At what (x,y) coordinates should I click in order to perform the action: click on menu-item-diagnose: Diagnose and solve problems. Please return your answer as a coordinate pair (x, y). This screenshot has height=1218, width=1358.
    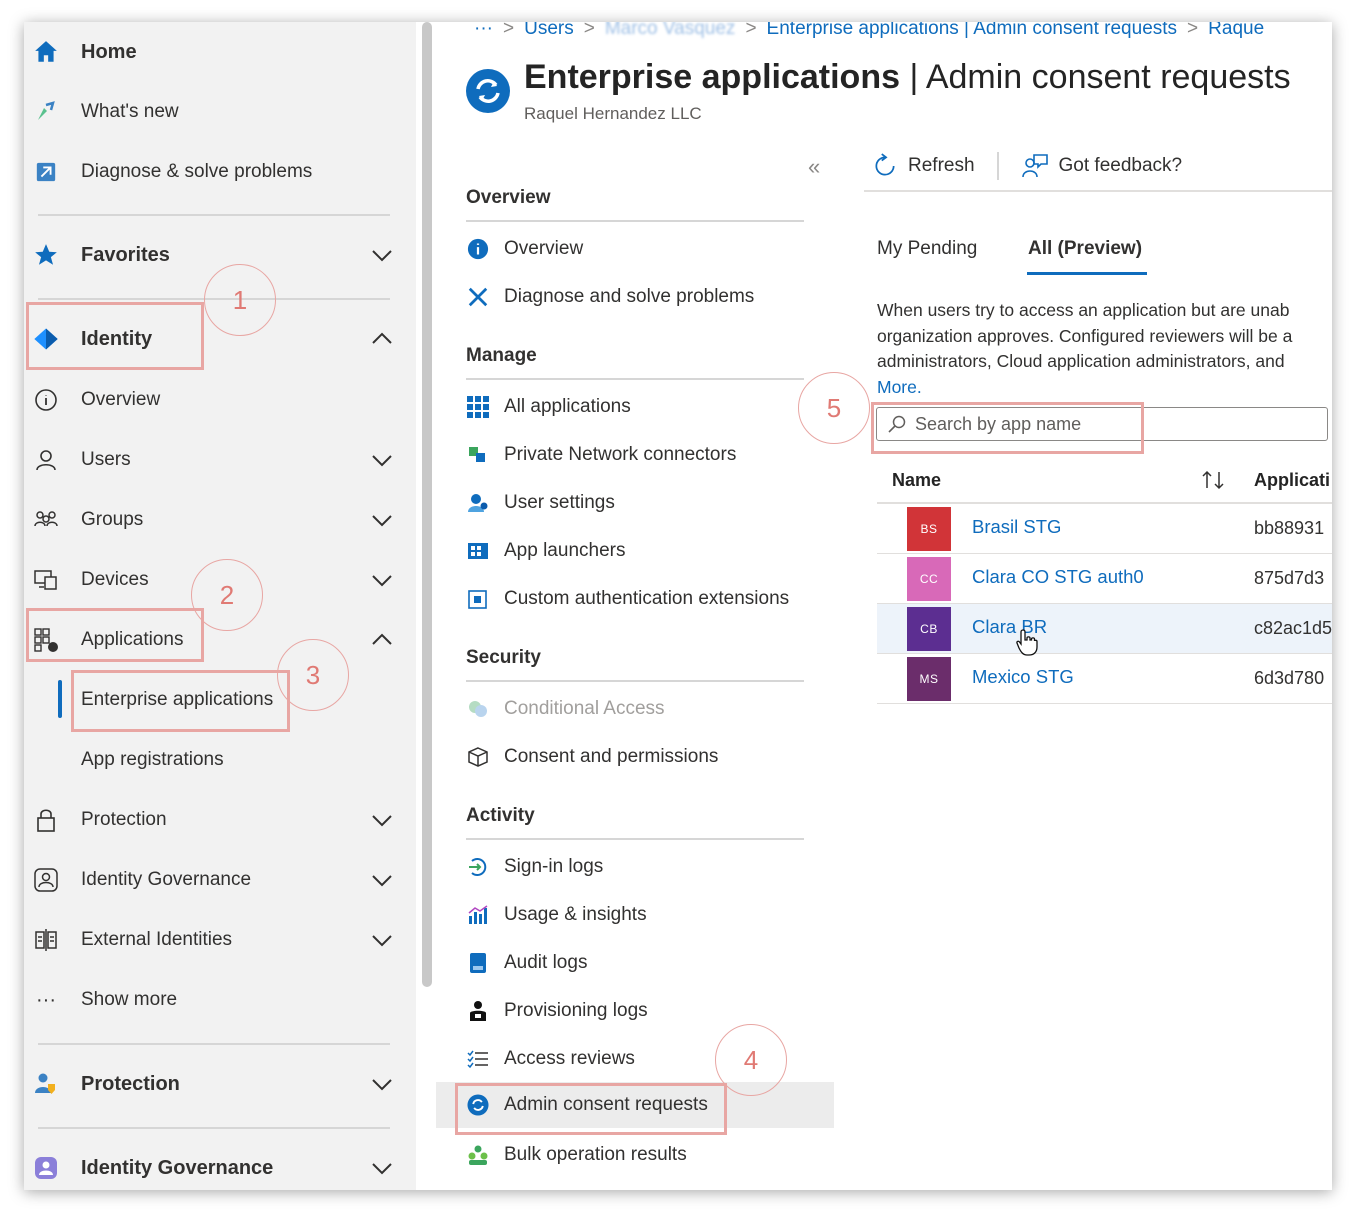
    Looking at the image, I should click on (635, 297).